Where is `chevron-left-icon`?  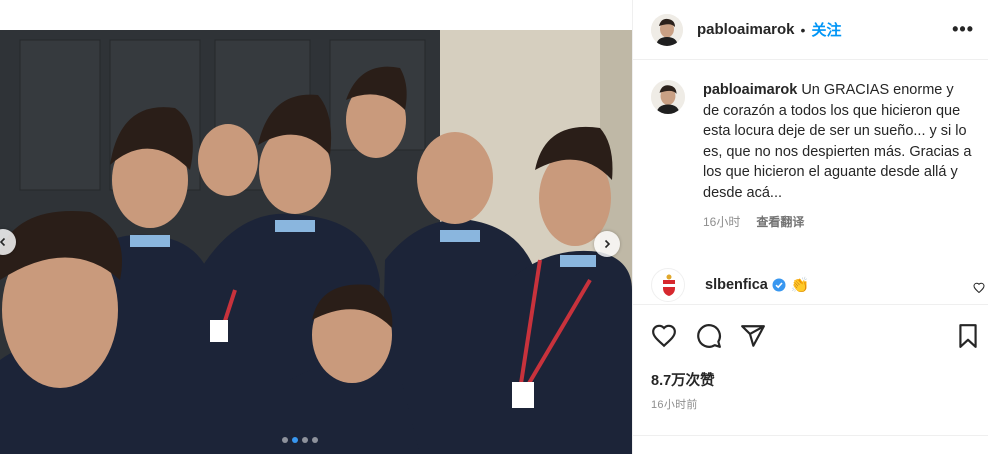
chevron-left-icon is located at coordinates (3, 242).